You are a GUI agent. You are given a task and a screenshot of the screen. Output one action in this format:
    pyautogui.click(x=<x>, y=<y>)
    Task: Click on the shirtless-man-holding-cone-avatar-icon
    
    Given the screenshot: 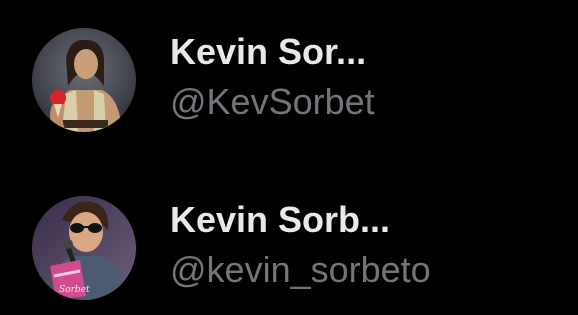 What is the action you would take?
    pyautogui.click(x=84, y=80)
    